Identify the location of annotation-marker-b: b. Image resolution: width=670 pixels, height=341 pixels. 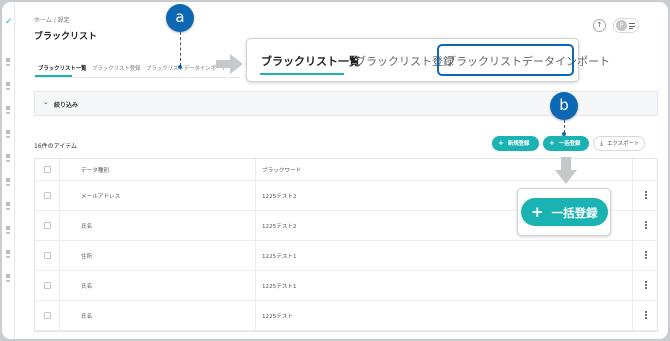
(564, 106).